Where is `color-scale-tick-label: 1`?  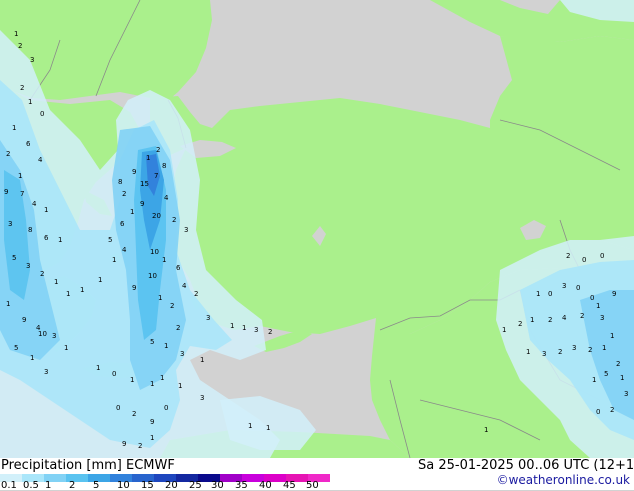
color-scale-tick-label: 1 is located at coordinates (48, 485).